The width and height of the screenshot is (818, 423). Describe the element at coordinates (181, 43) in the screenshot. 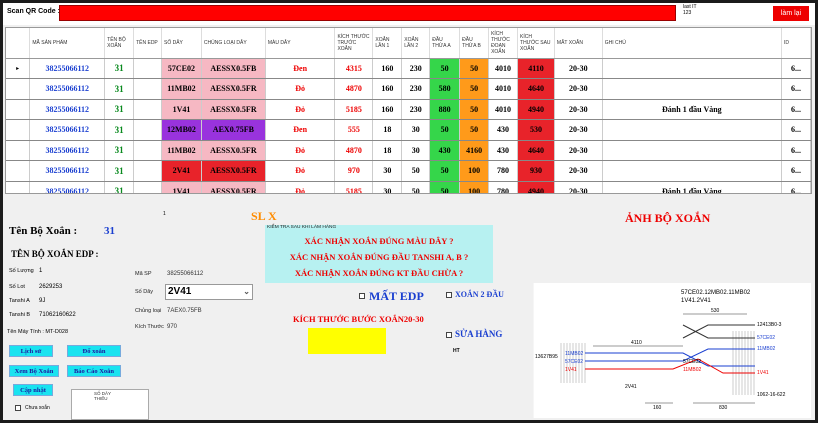

I see `col-header: SỐ DÂY` at that location.